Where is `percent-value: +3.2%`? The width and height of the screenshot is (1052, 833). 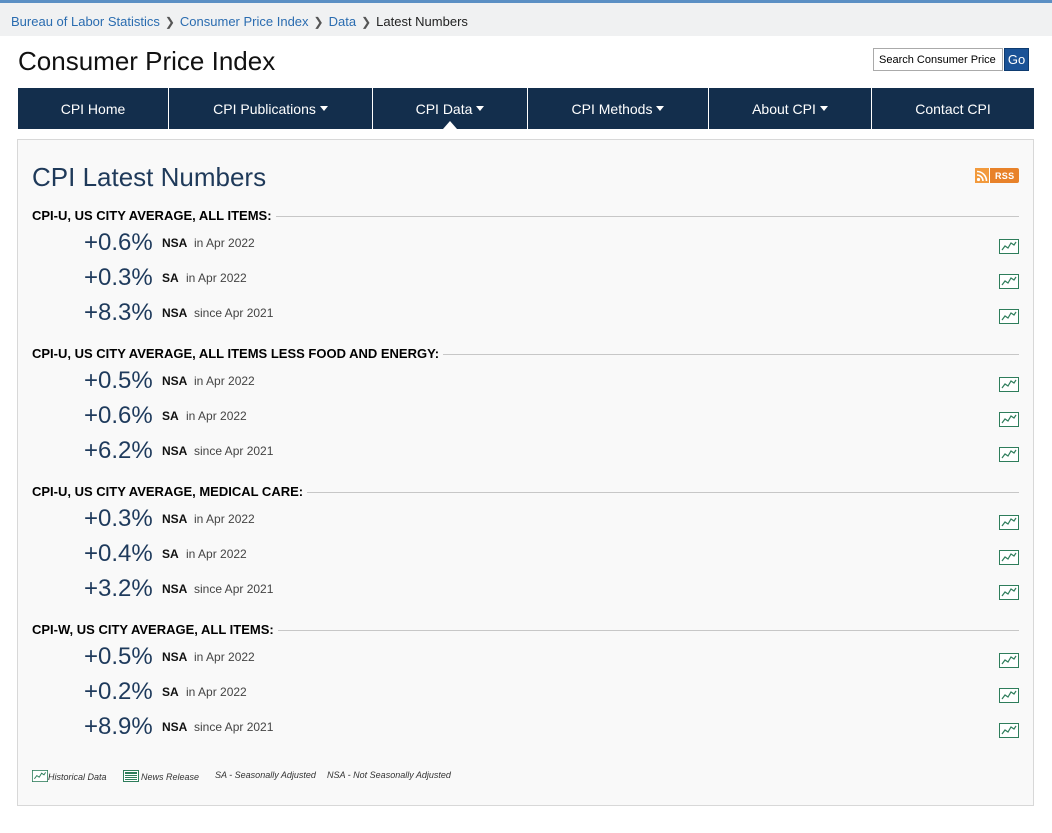 percent-value: +3.2% is located at coordinates (118, 588).